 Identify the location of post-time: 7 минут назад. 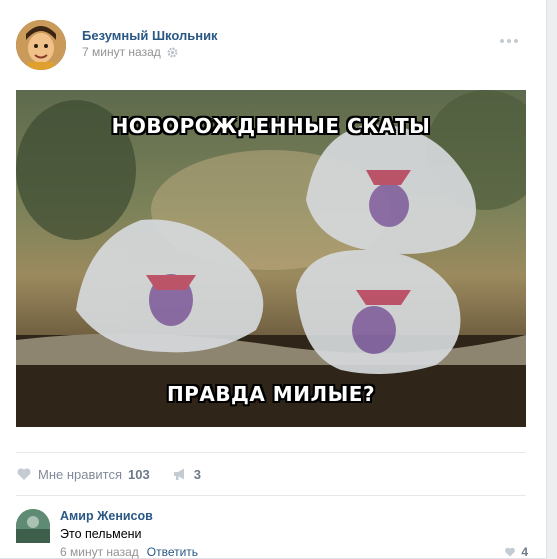
(121, 52).